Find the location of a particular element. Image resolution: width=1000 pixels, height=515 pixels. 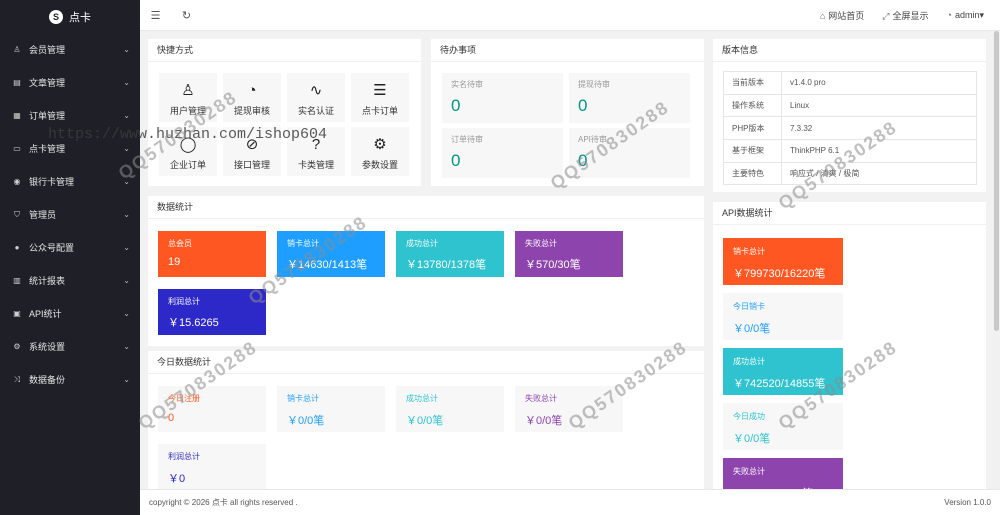

sidebar-item: ● 公众号配置 ⌄ is located at coordinates (70, 247).